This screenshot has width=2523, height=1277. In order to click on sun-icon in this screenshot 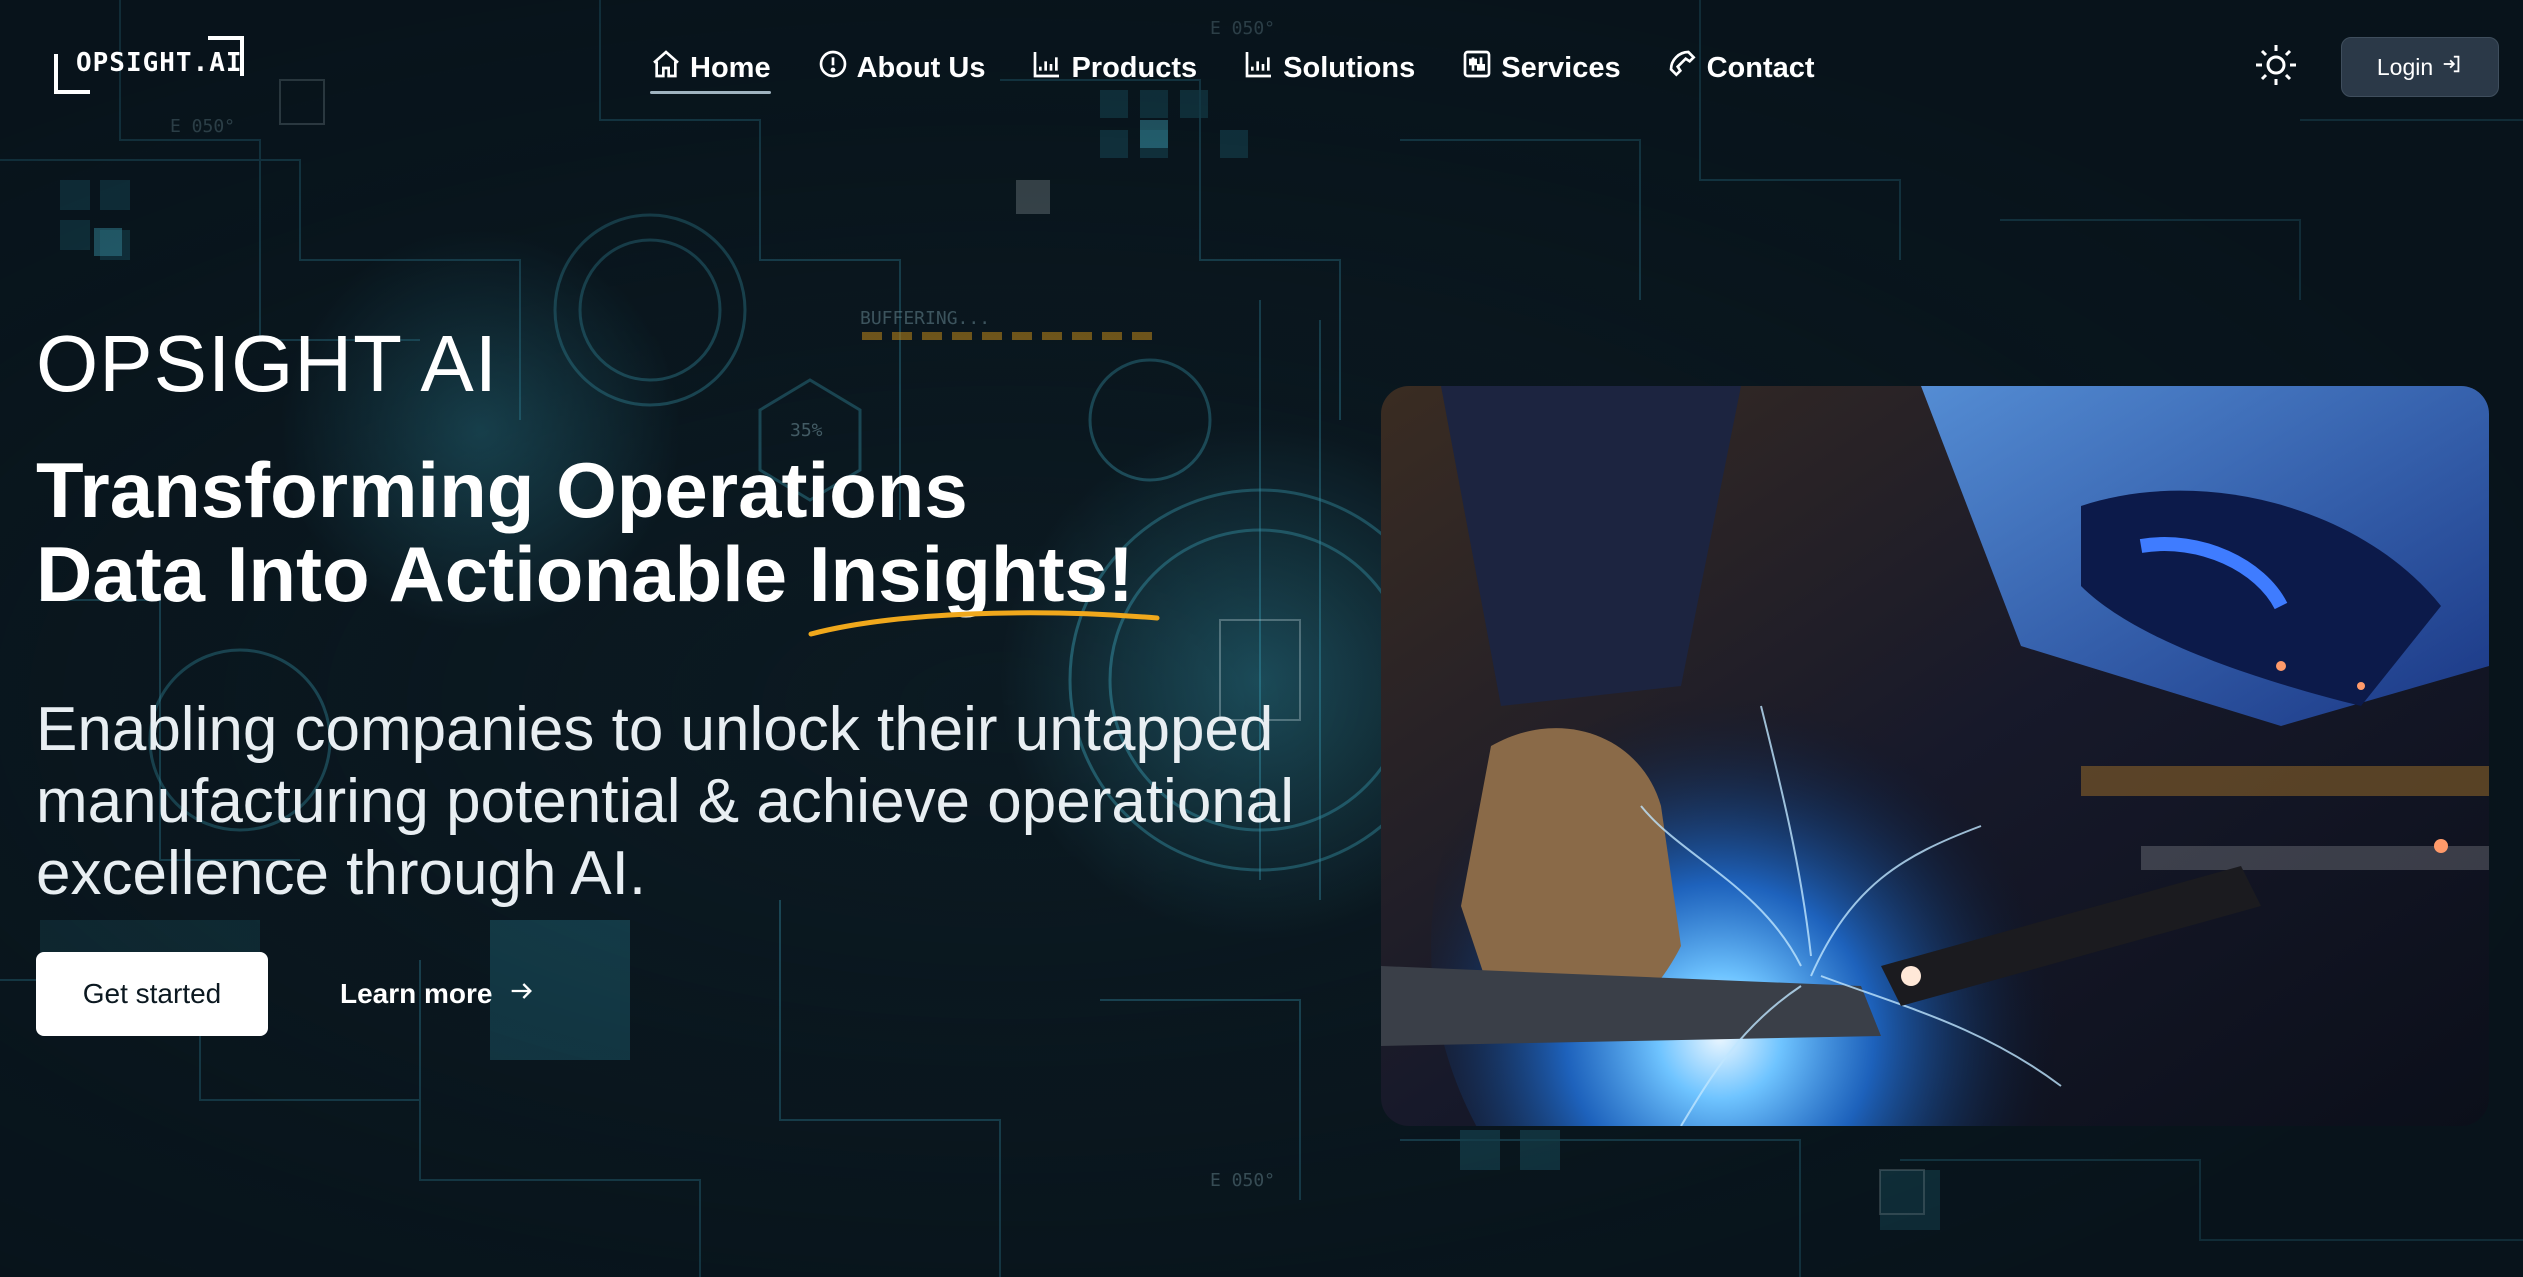, I will do `click(2276, 68)`.